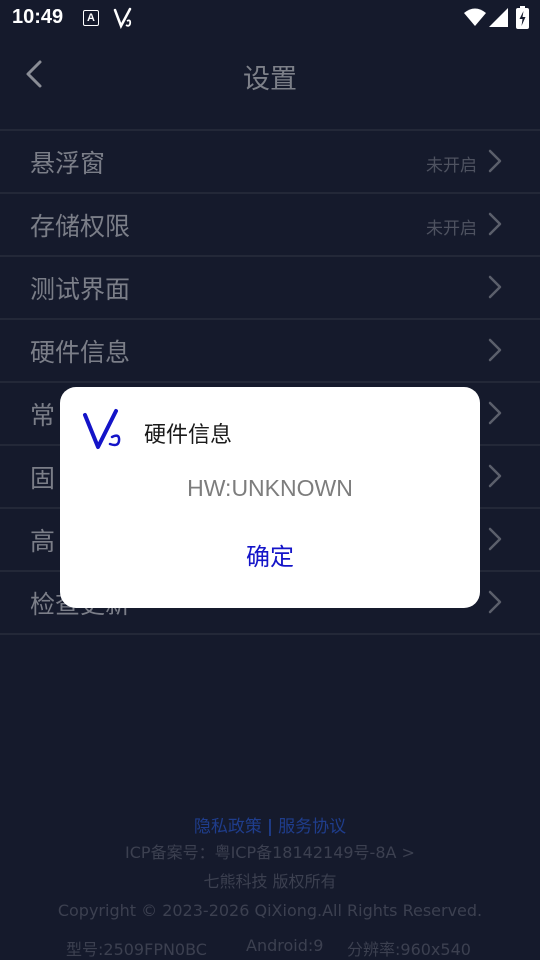 The image size is (540, 960). What do you see at coordinates (522, 19) in the screenshot?
I see `battery-charging-icon` at bounding box center [522, 19].